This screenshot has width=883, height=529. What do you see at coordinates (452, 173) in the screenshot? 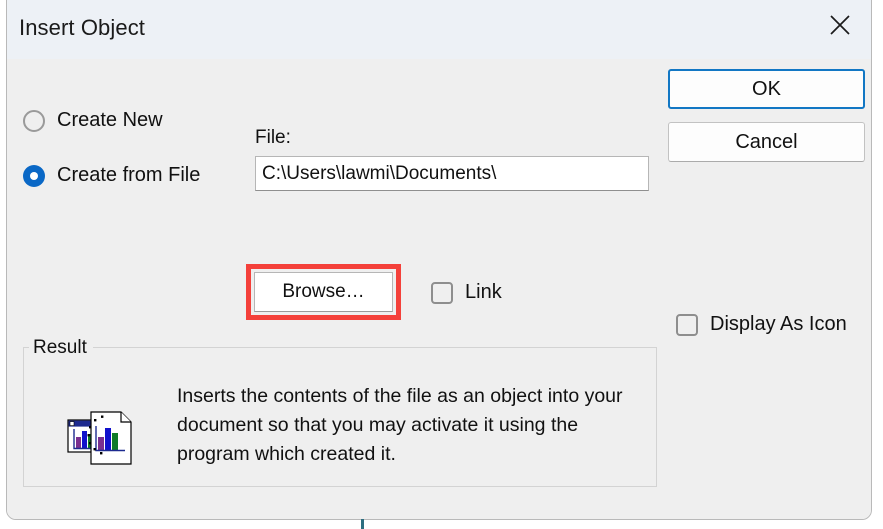
I see `file-path-input: C:\Users\lawmi\Documents\` at bounding box center [452, 173].